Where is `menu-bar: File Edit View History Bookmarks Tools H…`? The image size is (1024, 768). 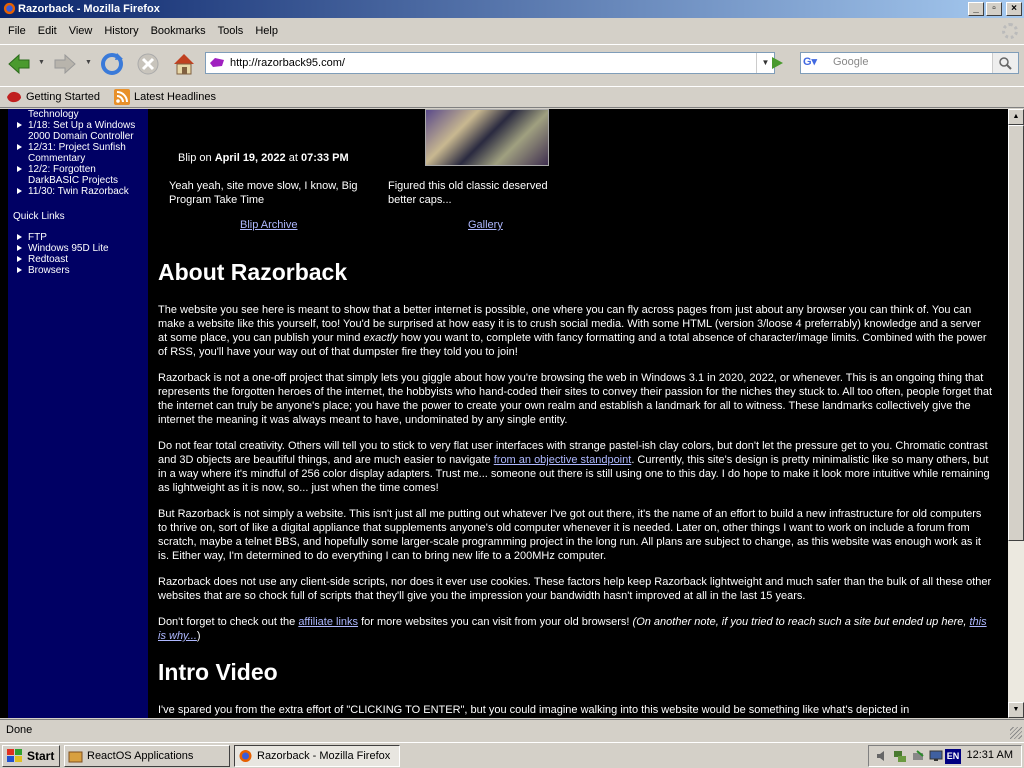
menu-bar: File Edit View History Bookmarks Tools H… is located at coordinates (512, 31).